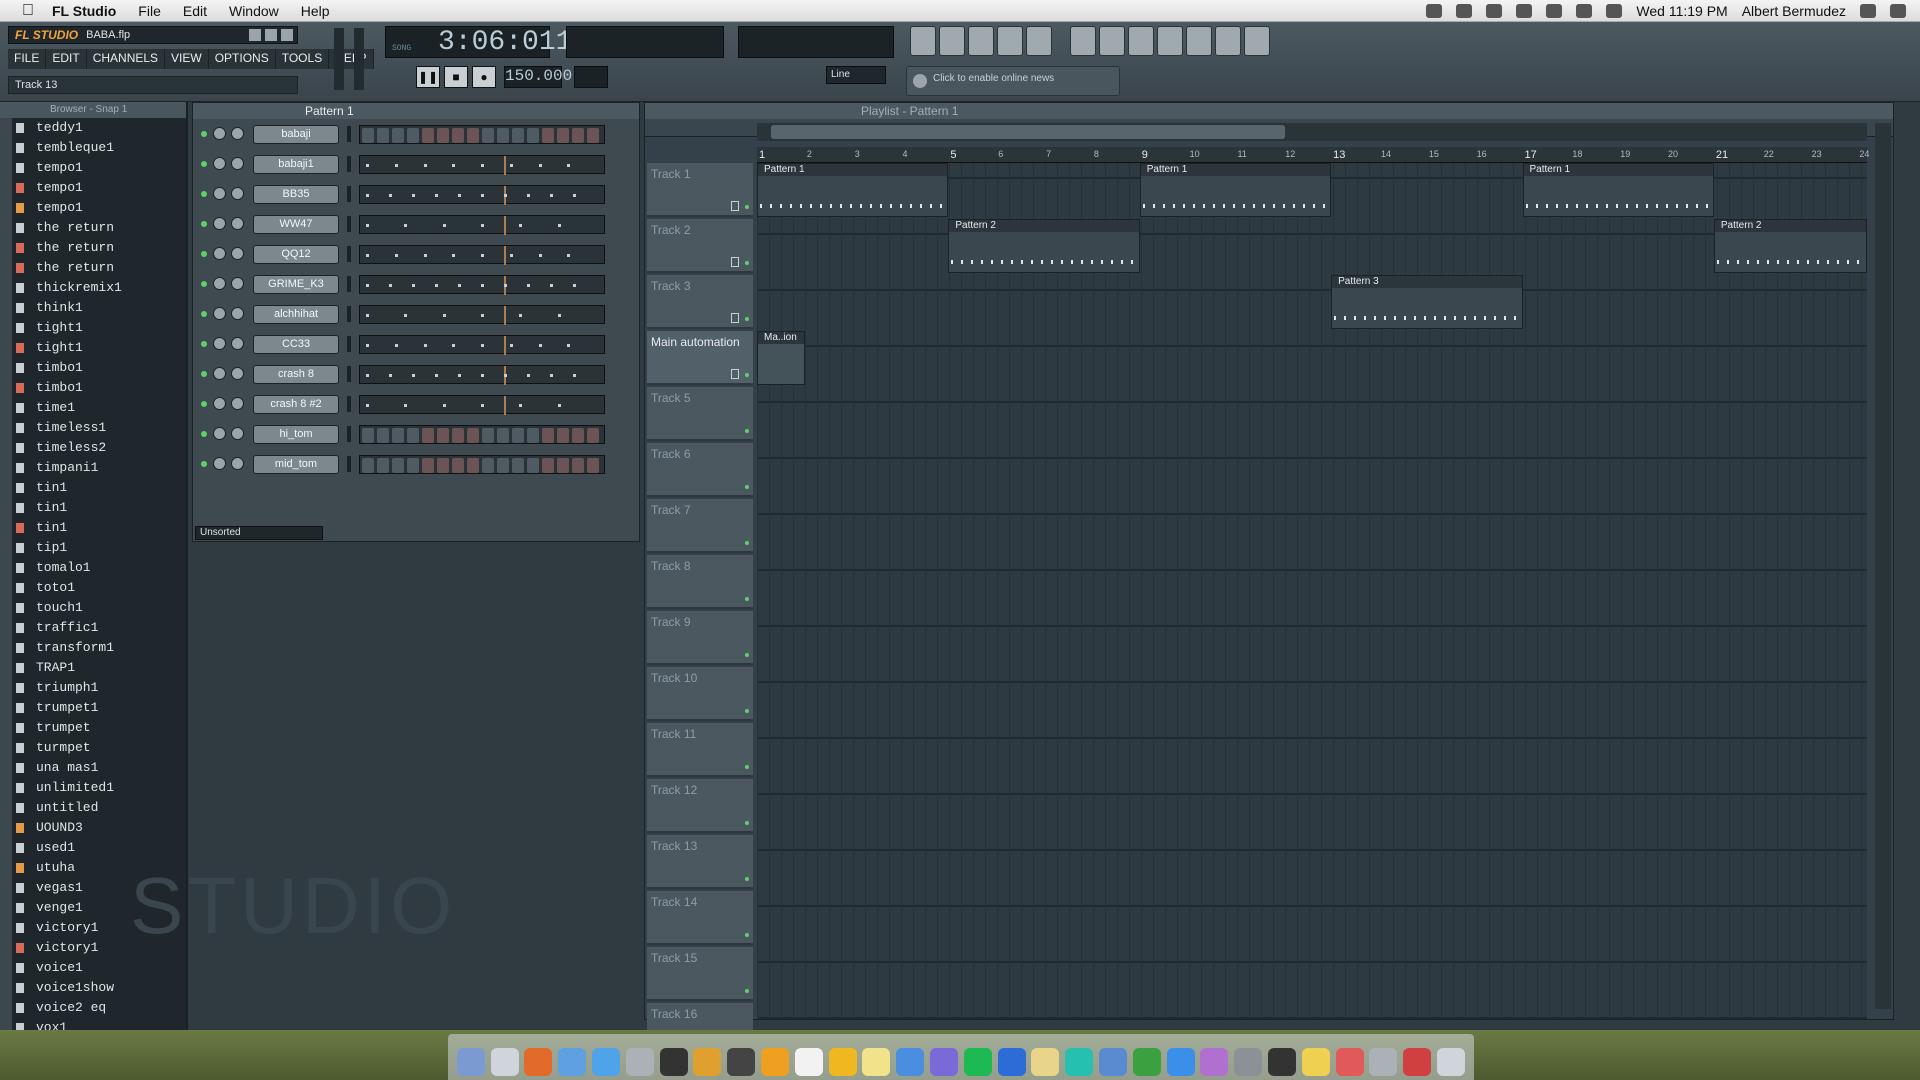 The height and width of the screenshot is (1080, 1920). Describe the element at coordinates (700, 974) in the screenshot. I see `track-header: Track 15` at that location.